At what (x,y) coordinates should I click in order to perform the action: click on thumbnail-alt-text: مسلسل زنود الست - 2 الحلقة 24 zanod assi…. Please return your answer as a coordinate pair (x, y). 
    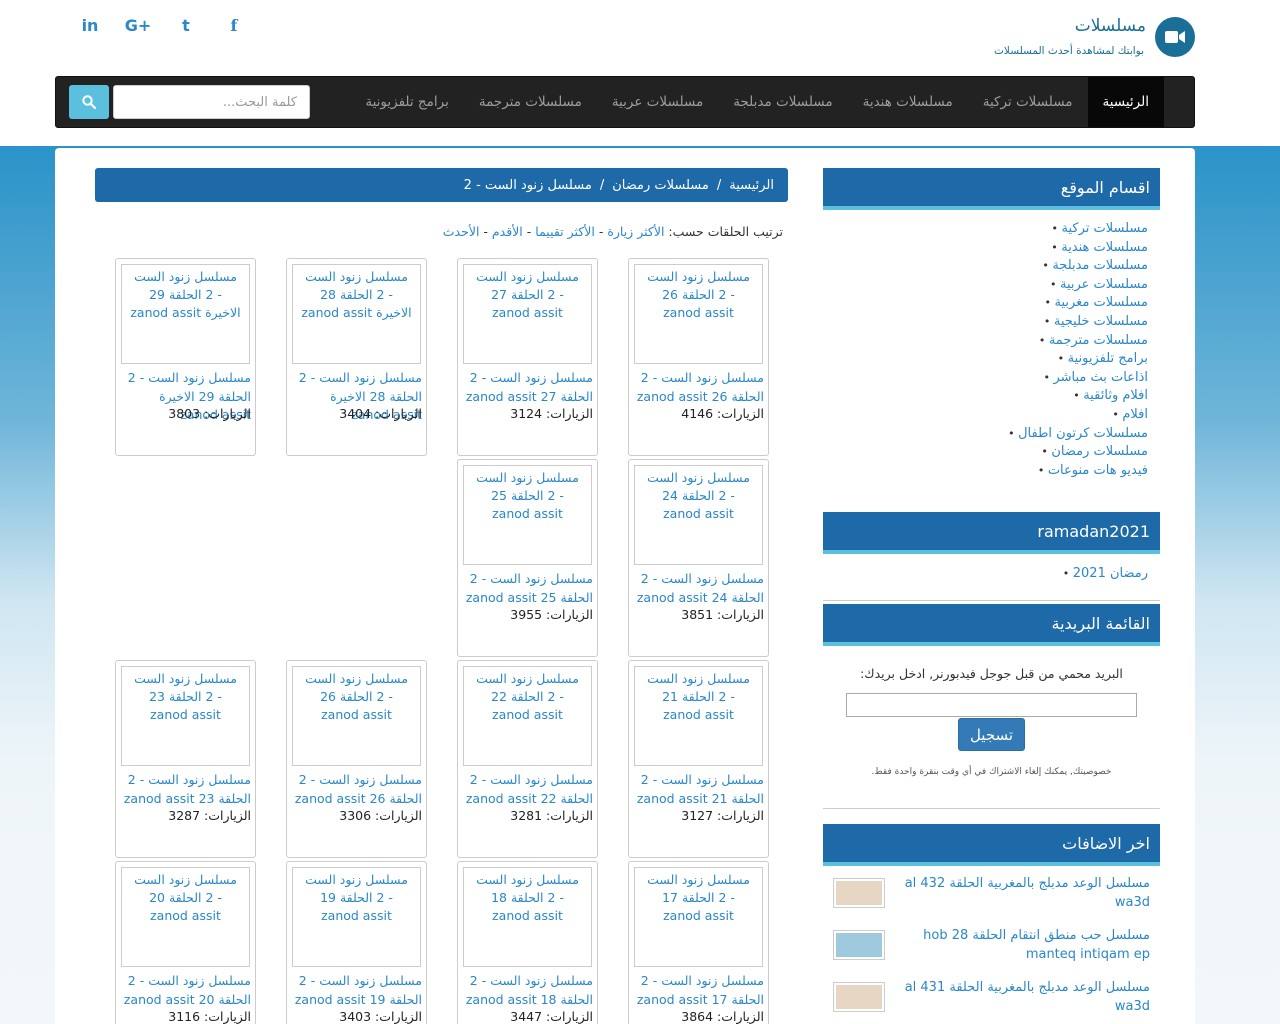
    Looking at the image, I should click on (698, 495).